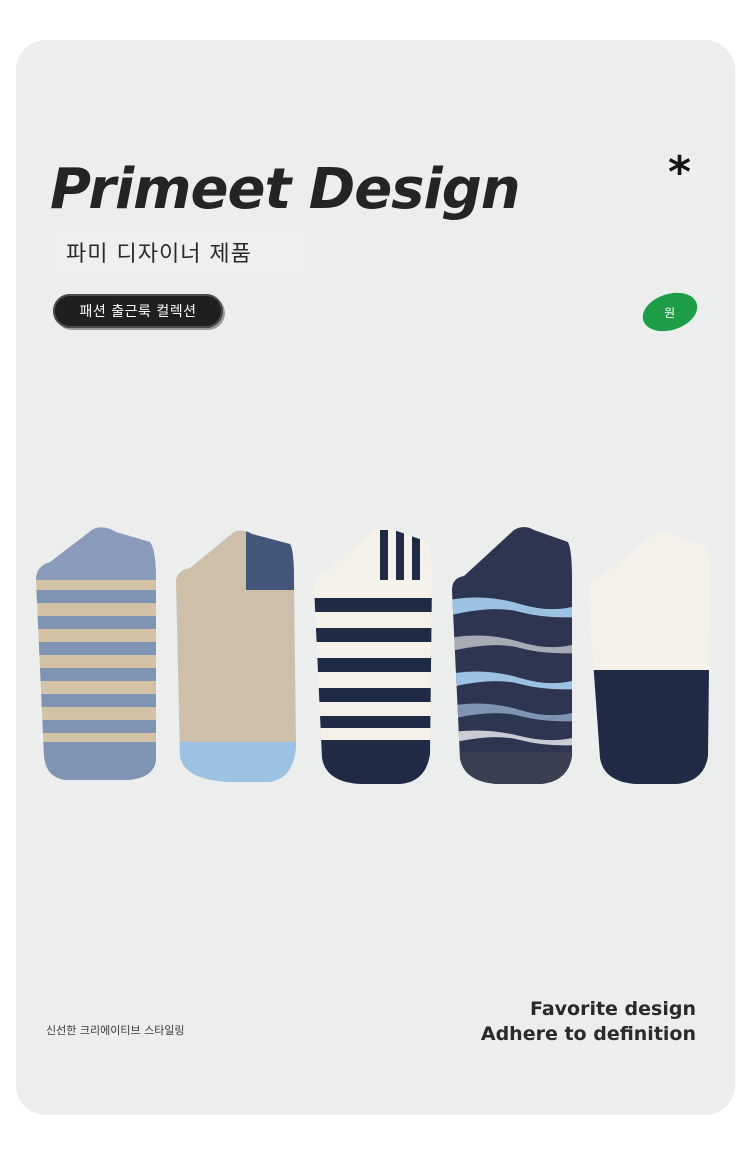 The width and height of the screenshot is (750, 1152). What do you see at coordinates (588, 1034) in the screenshot?
I see `right-caption-line2: Adhere to definition` at bounding box center [588, 1034].